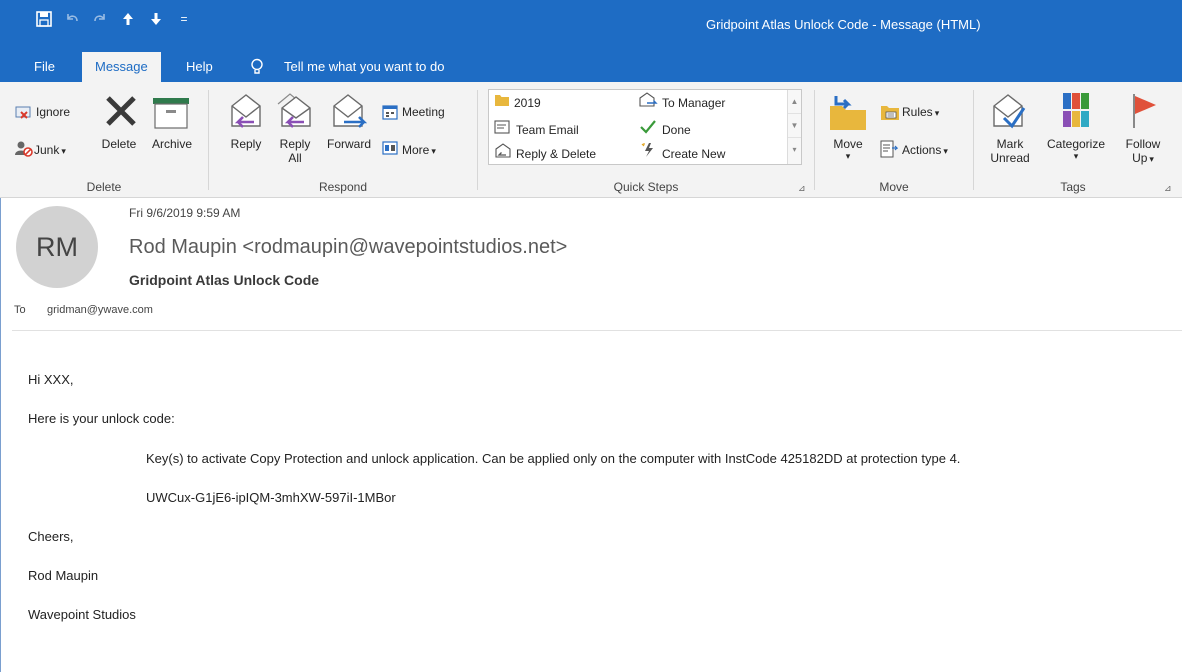 This screenshot has height=672, width=1182. I want to click on menu-bar, so click(591, 67).